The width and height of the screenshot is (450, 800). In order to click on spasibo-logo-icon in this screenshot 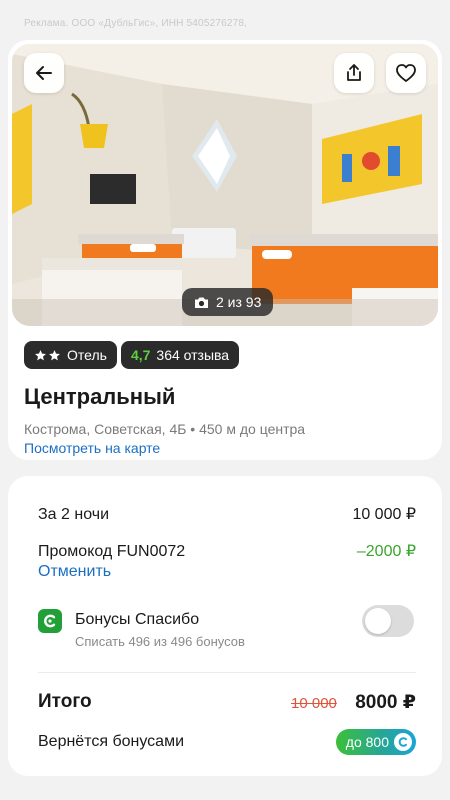, I will do `click(50, 621)`.